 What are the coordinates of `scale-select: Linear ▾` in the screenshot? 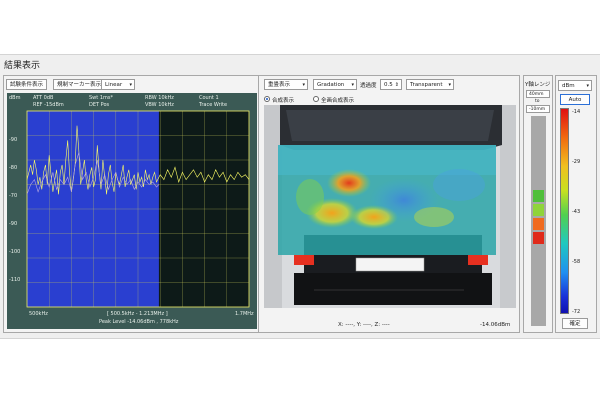 It's located at (118, 84).